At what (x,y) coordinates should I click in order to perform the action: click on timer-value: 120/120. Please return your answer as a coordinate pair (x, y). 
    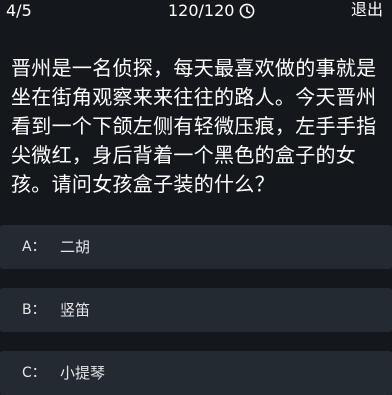
    Looking at the image, I should click on (201, 10).